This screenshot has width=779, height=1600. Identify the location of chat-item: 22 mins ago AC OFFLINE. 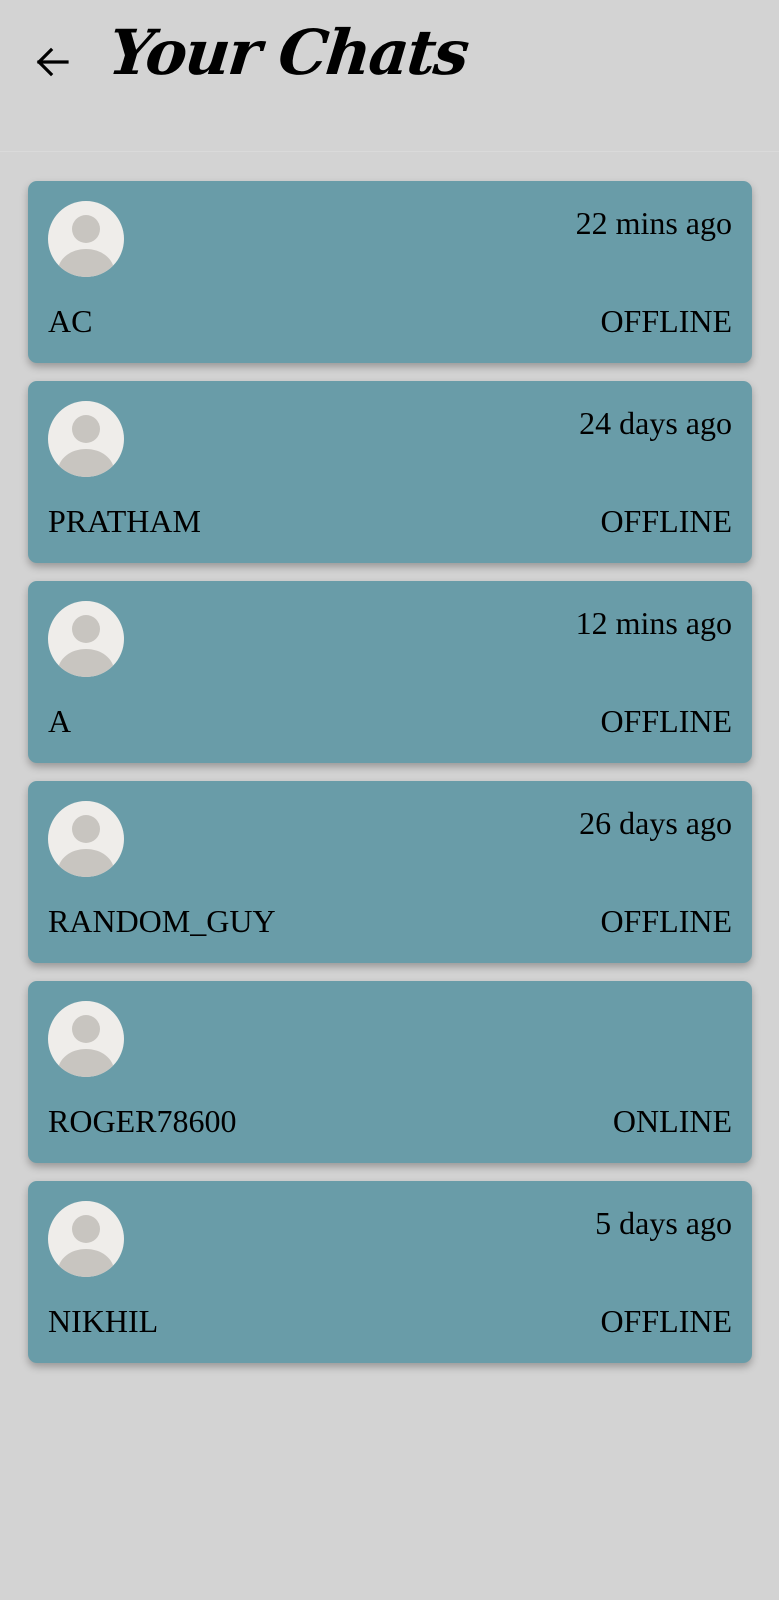
(390, 272).